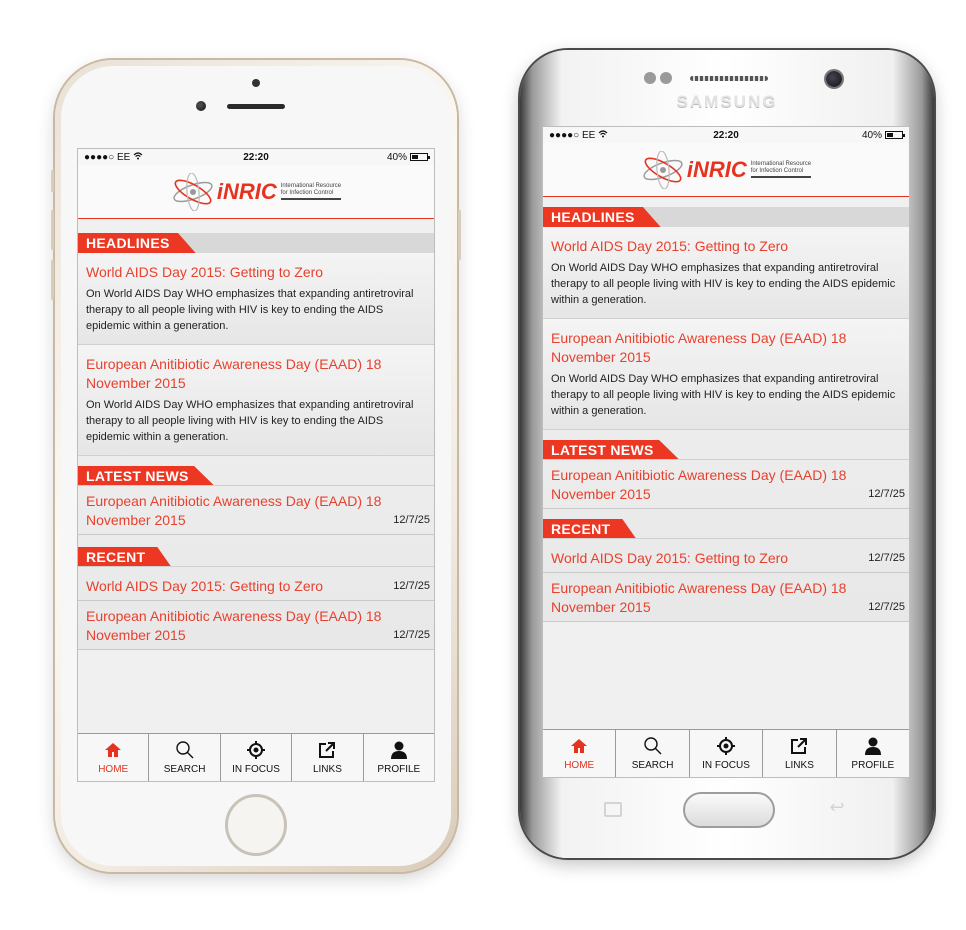 The width and height of the screenshot is (966, 930). Describe the element at coordinates (613, 809) in the screenshot. I see `recent-apps-key-icon` at that location.